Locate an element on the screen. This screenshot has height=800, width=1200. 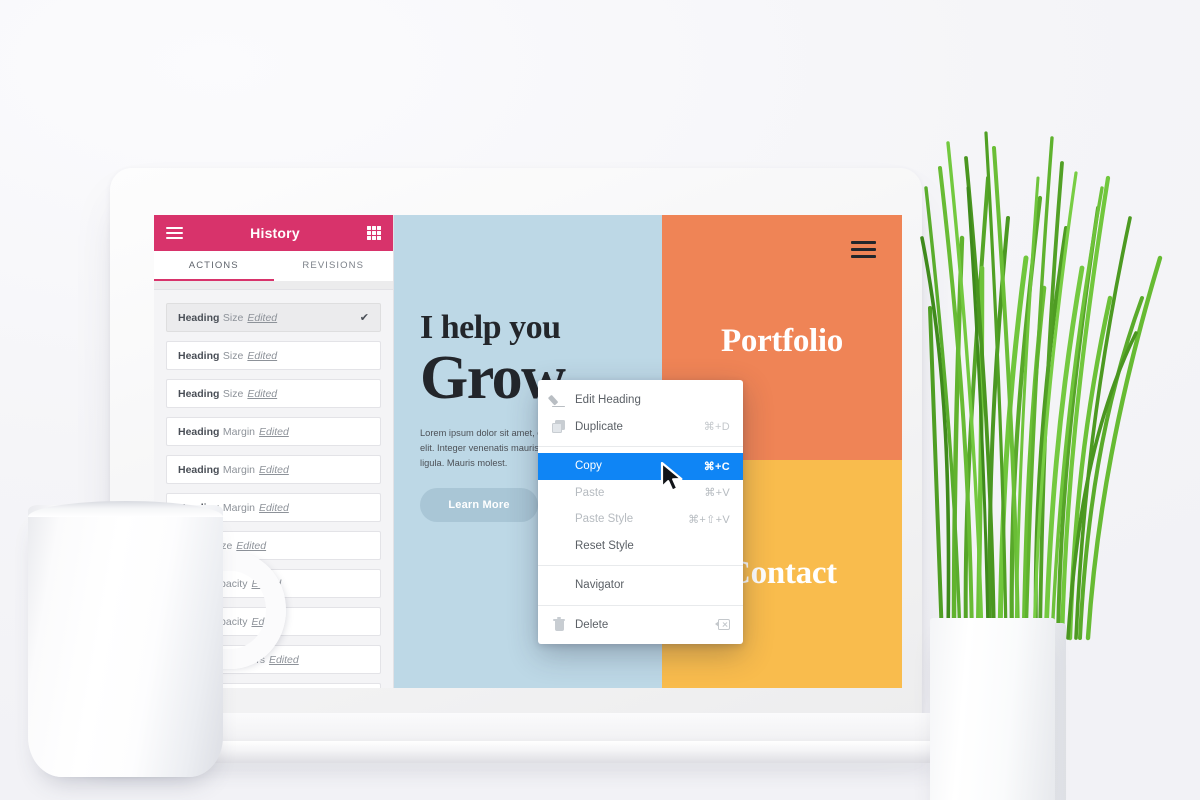
hero-heading-line1: I help you is located at coordinates (541, 328).